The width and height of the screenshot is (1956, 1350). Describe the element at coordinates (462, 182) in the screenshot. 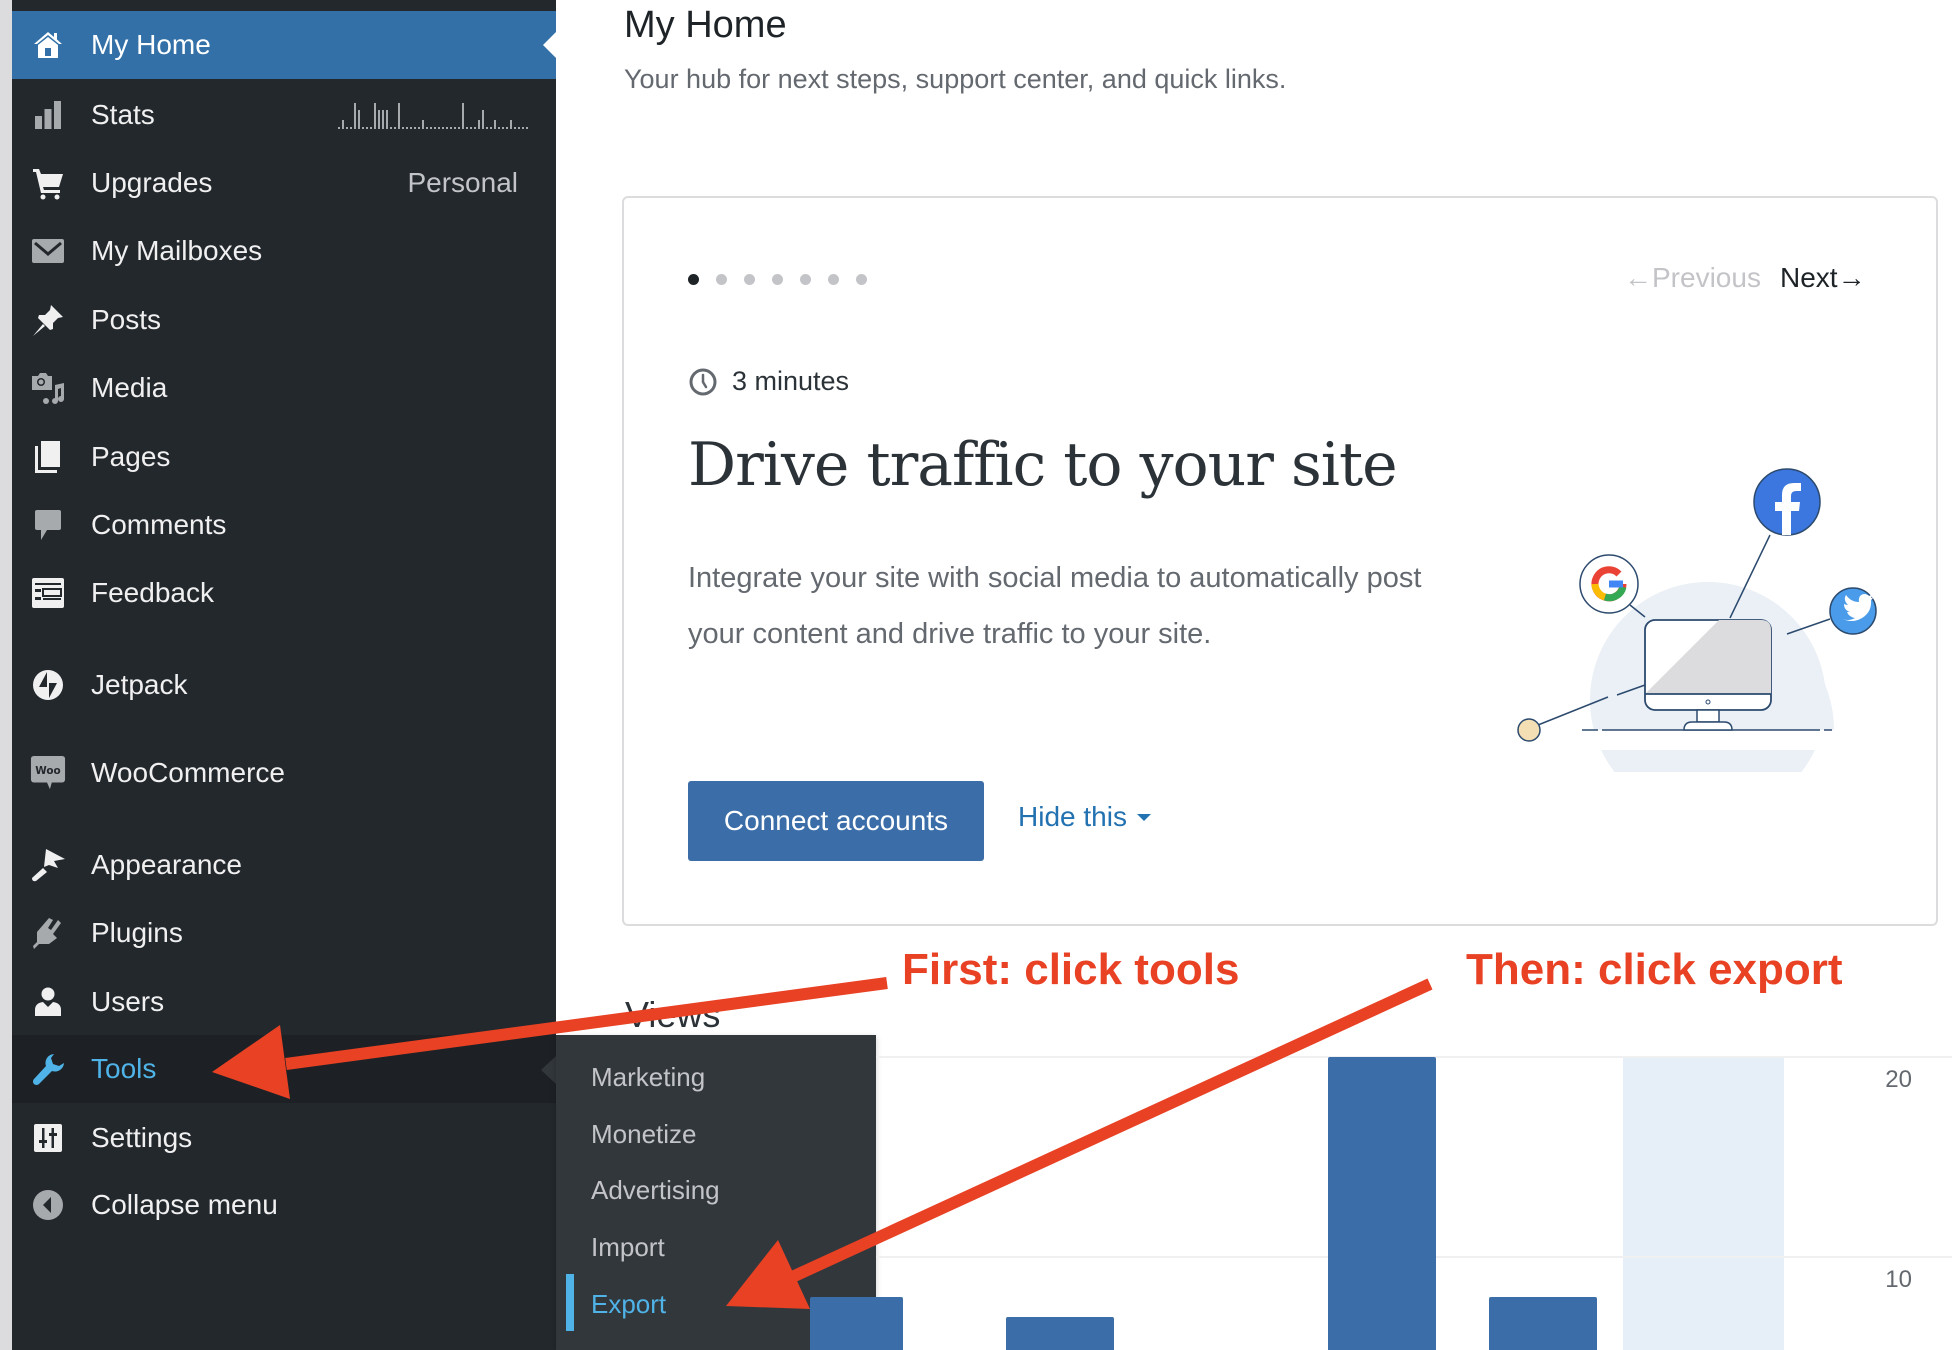

I see `plan-badge: Personal` at that location.